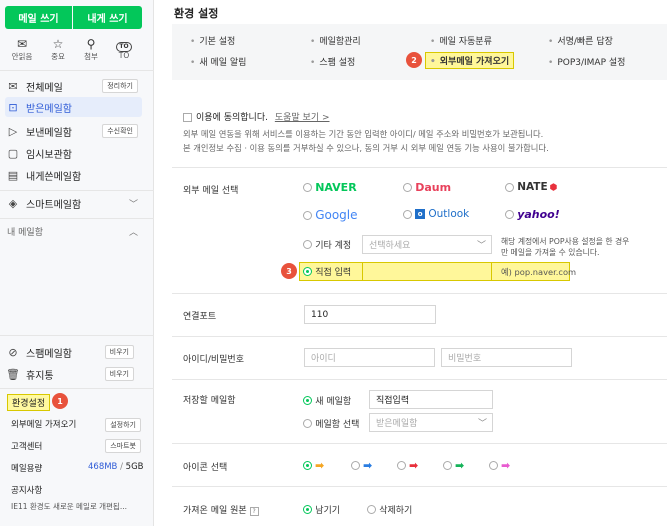 The width and height of the screenshot is (667, 526). I want to click on sidebar-item-sent: ▷ 보낸메일함 수신확인, so click(73, 131).